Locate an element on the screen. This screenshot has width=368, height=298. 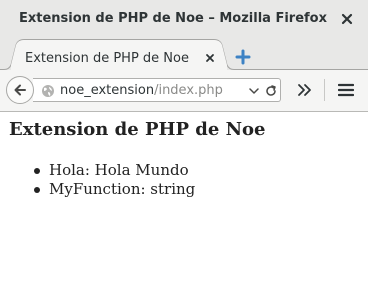
address-bar: noe_extension/index.php is located at coordinates (157, 90).